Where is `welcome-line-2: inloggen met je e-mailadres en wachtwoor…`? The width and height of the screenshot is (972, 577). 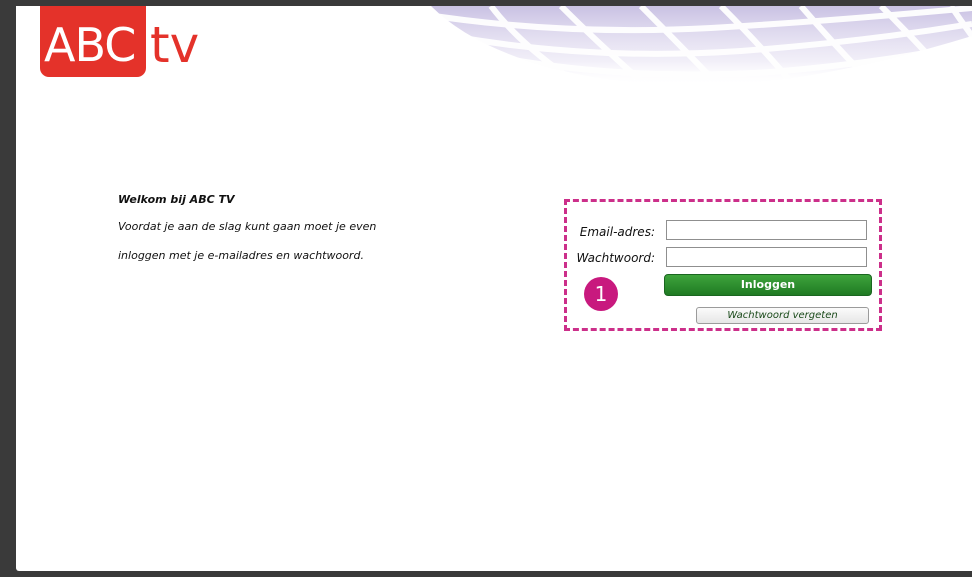 welcome-line-2: inloggen met je e-mailadres en wachtwoor… is located at coordinates (241, 255).